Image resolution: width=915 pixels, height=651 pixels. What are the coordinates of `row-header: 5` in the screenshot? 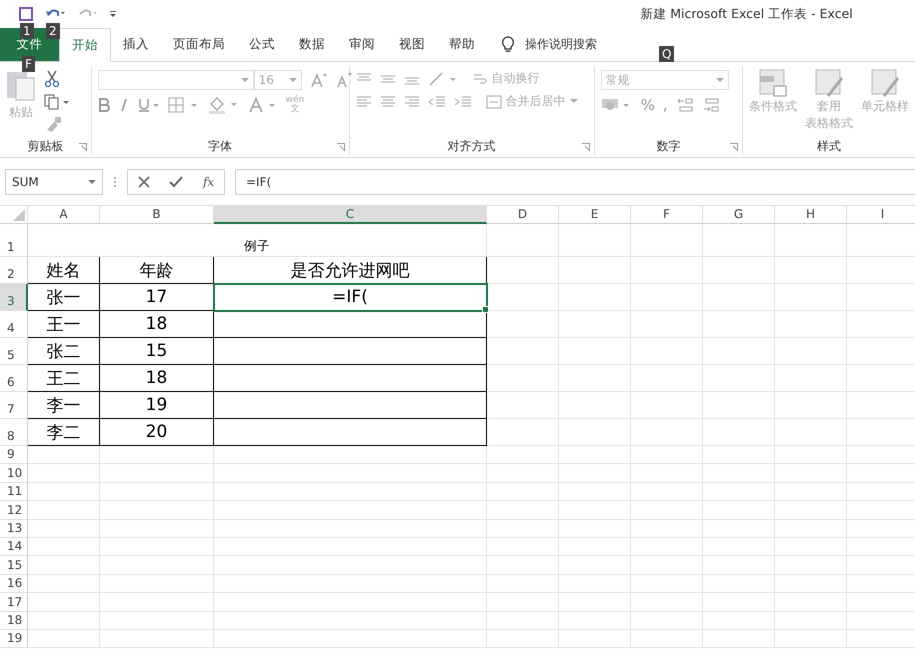 It's located at (14, 351).